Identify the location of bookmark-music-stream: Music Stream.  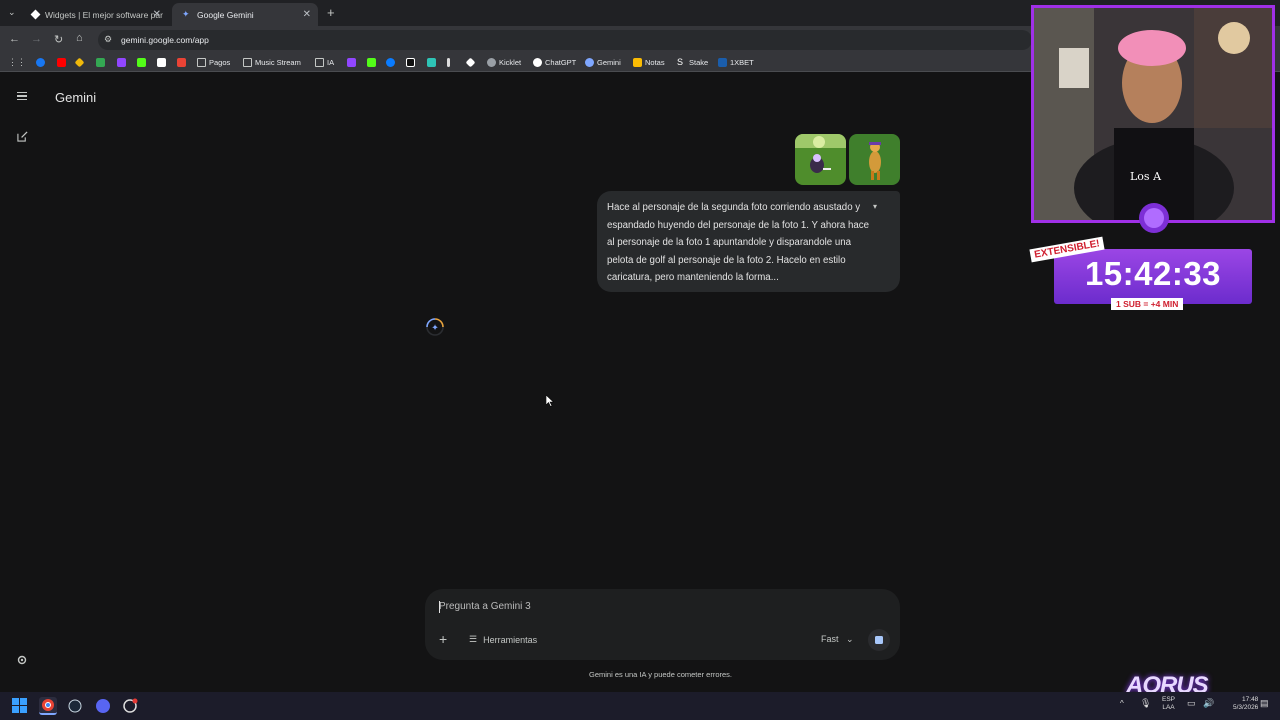
(272, 62).